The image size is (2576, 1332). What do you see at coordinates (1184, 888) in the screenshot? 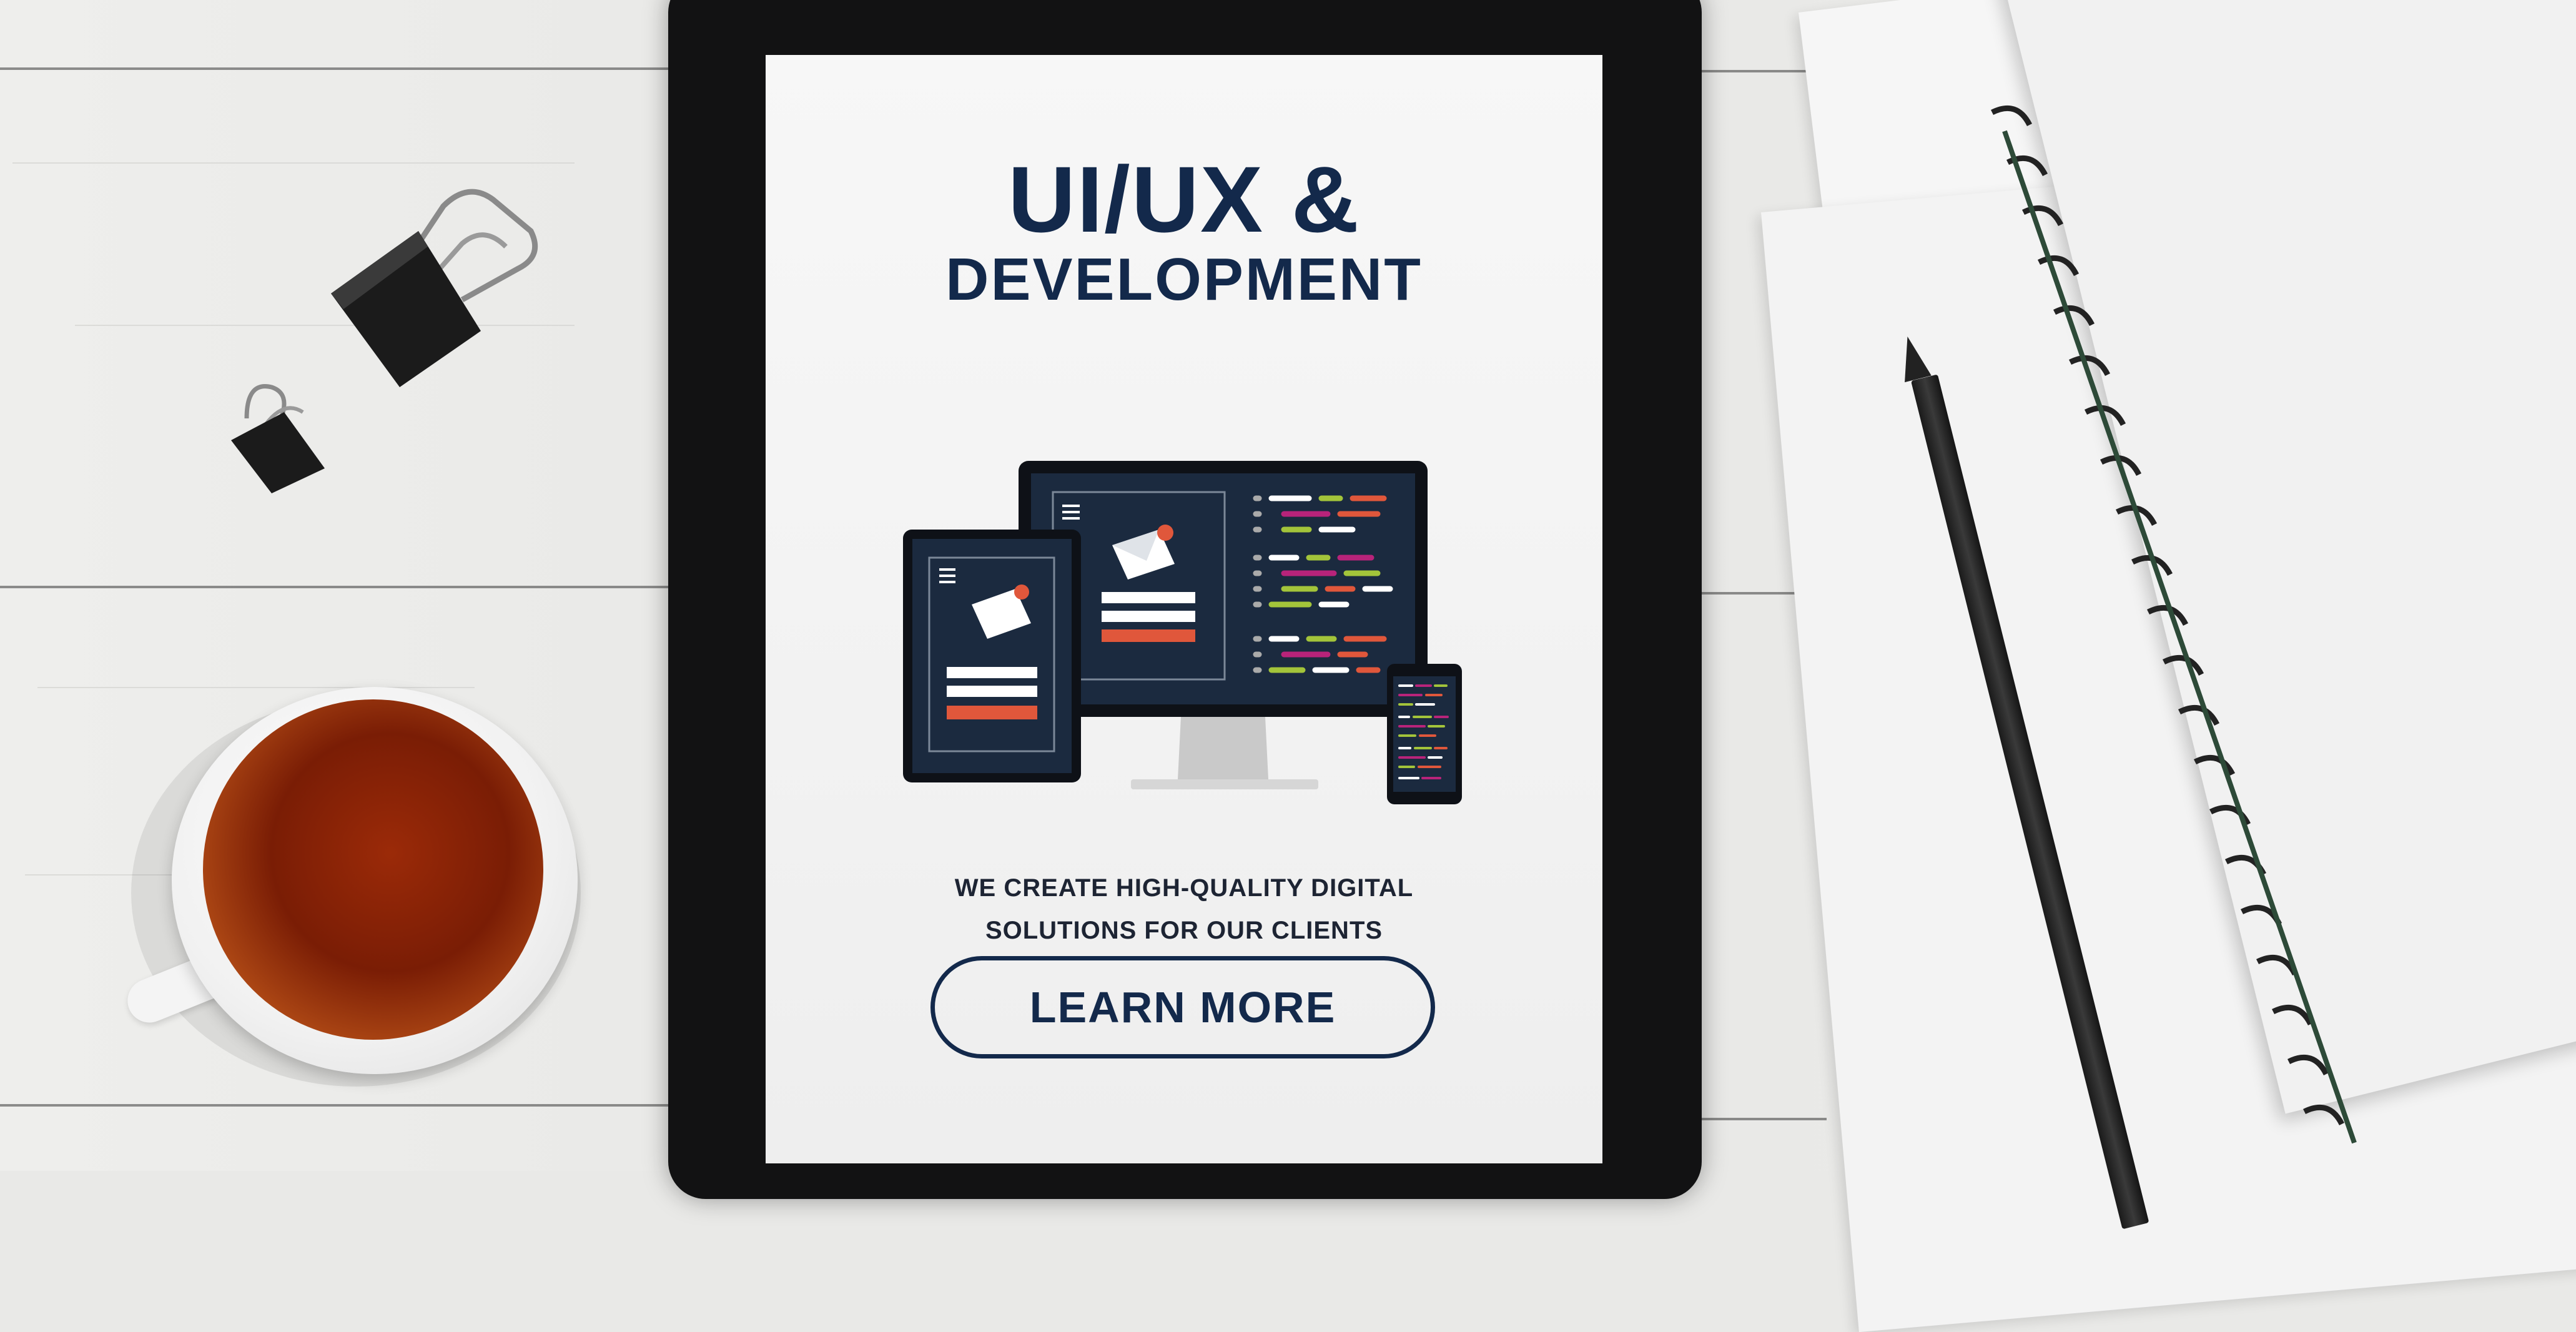
I see `tagline-line1: WE CREATE HIGH-QUALITY DIGITAL` at bounding box center [1184, 888].